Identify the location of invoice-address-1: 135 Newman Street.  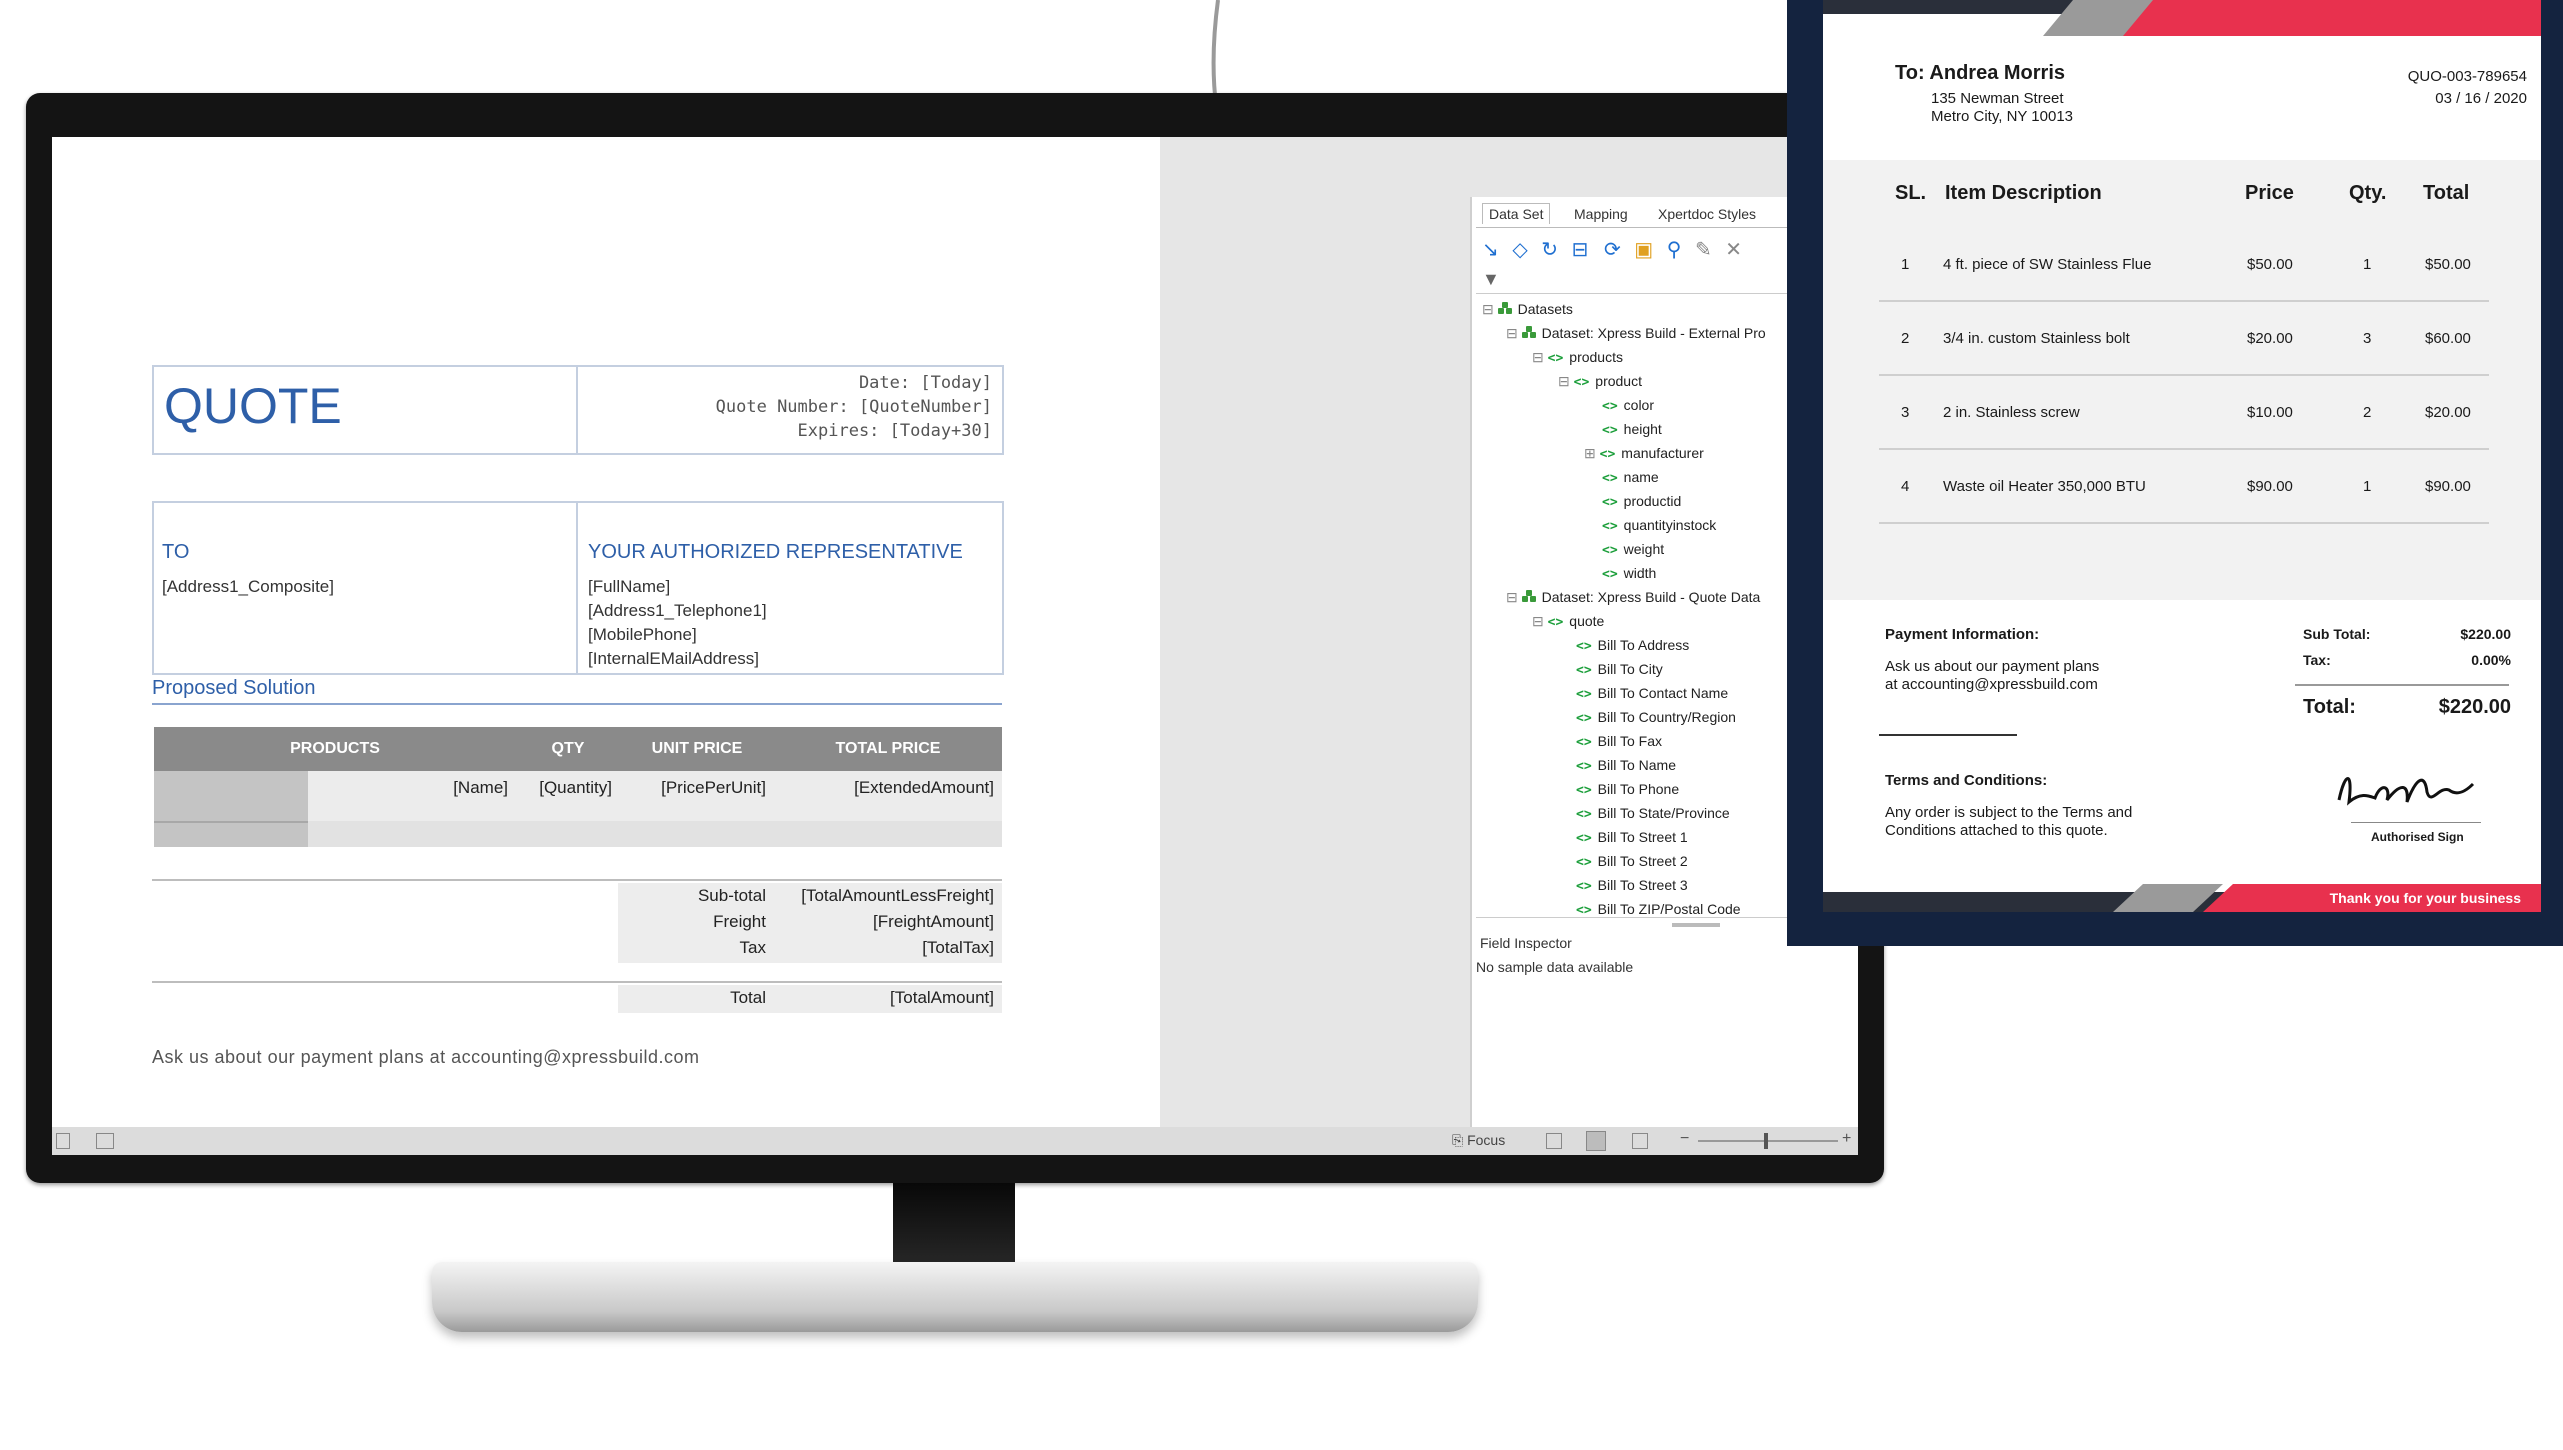
(1997, 98).